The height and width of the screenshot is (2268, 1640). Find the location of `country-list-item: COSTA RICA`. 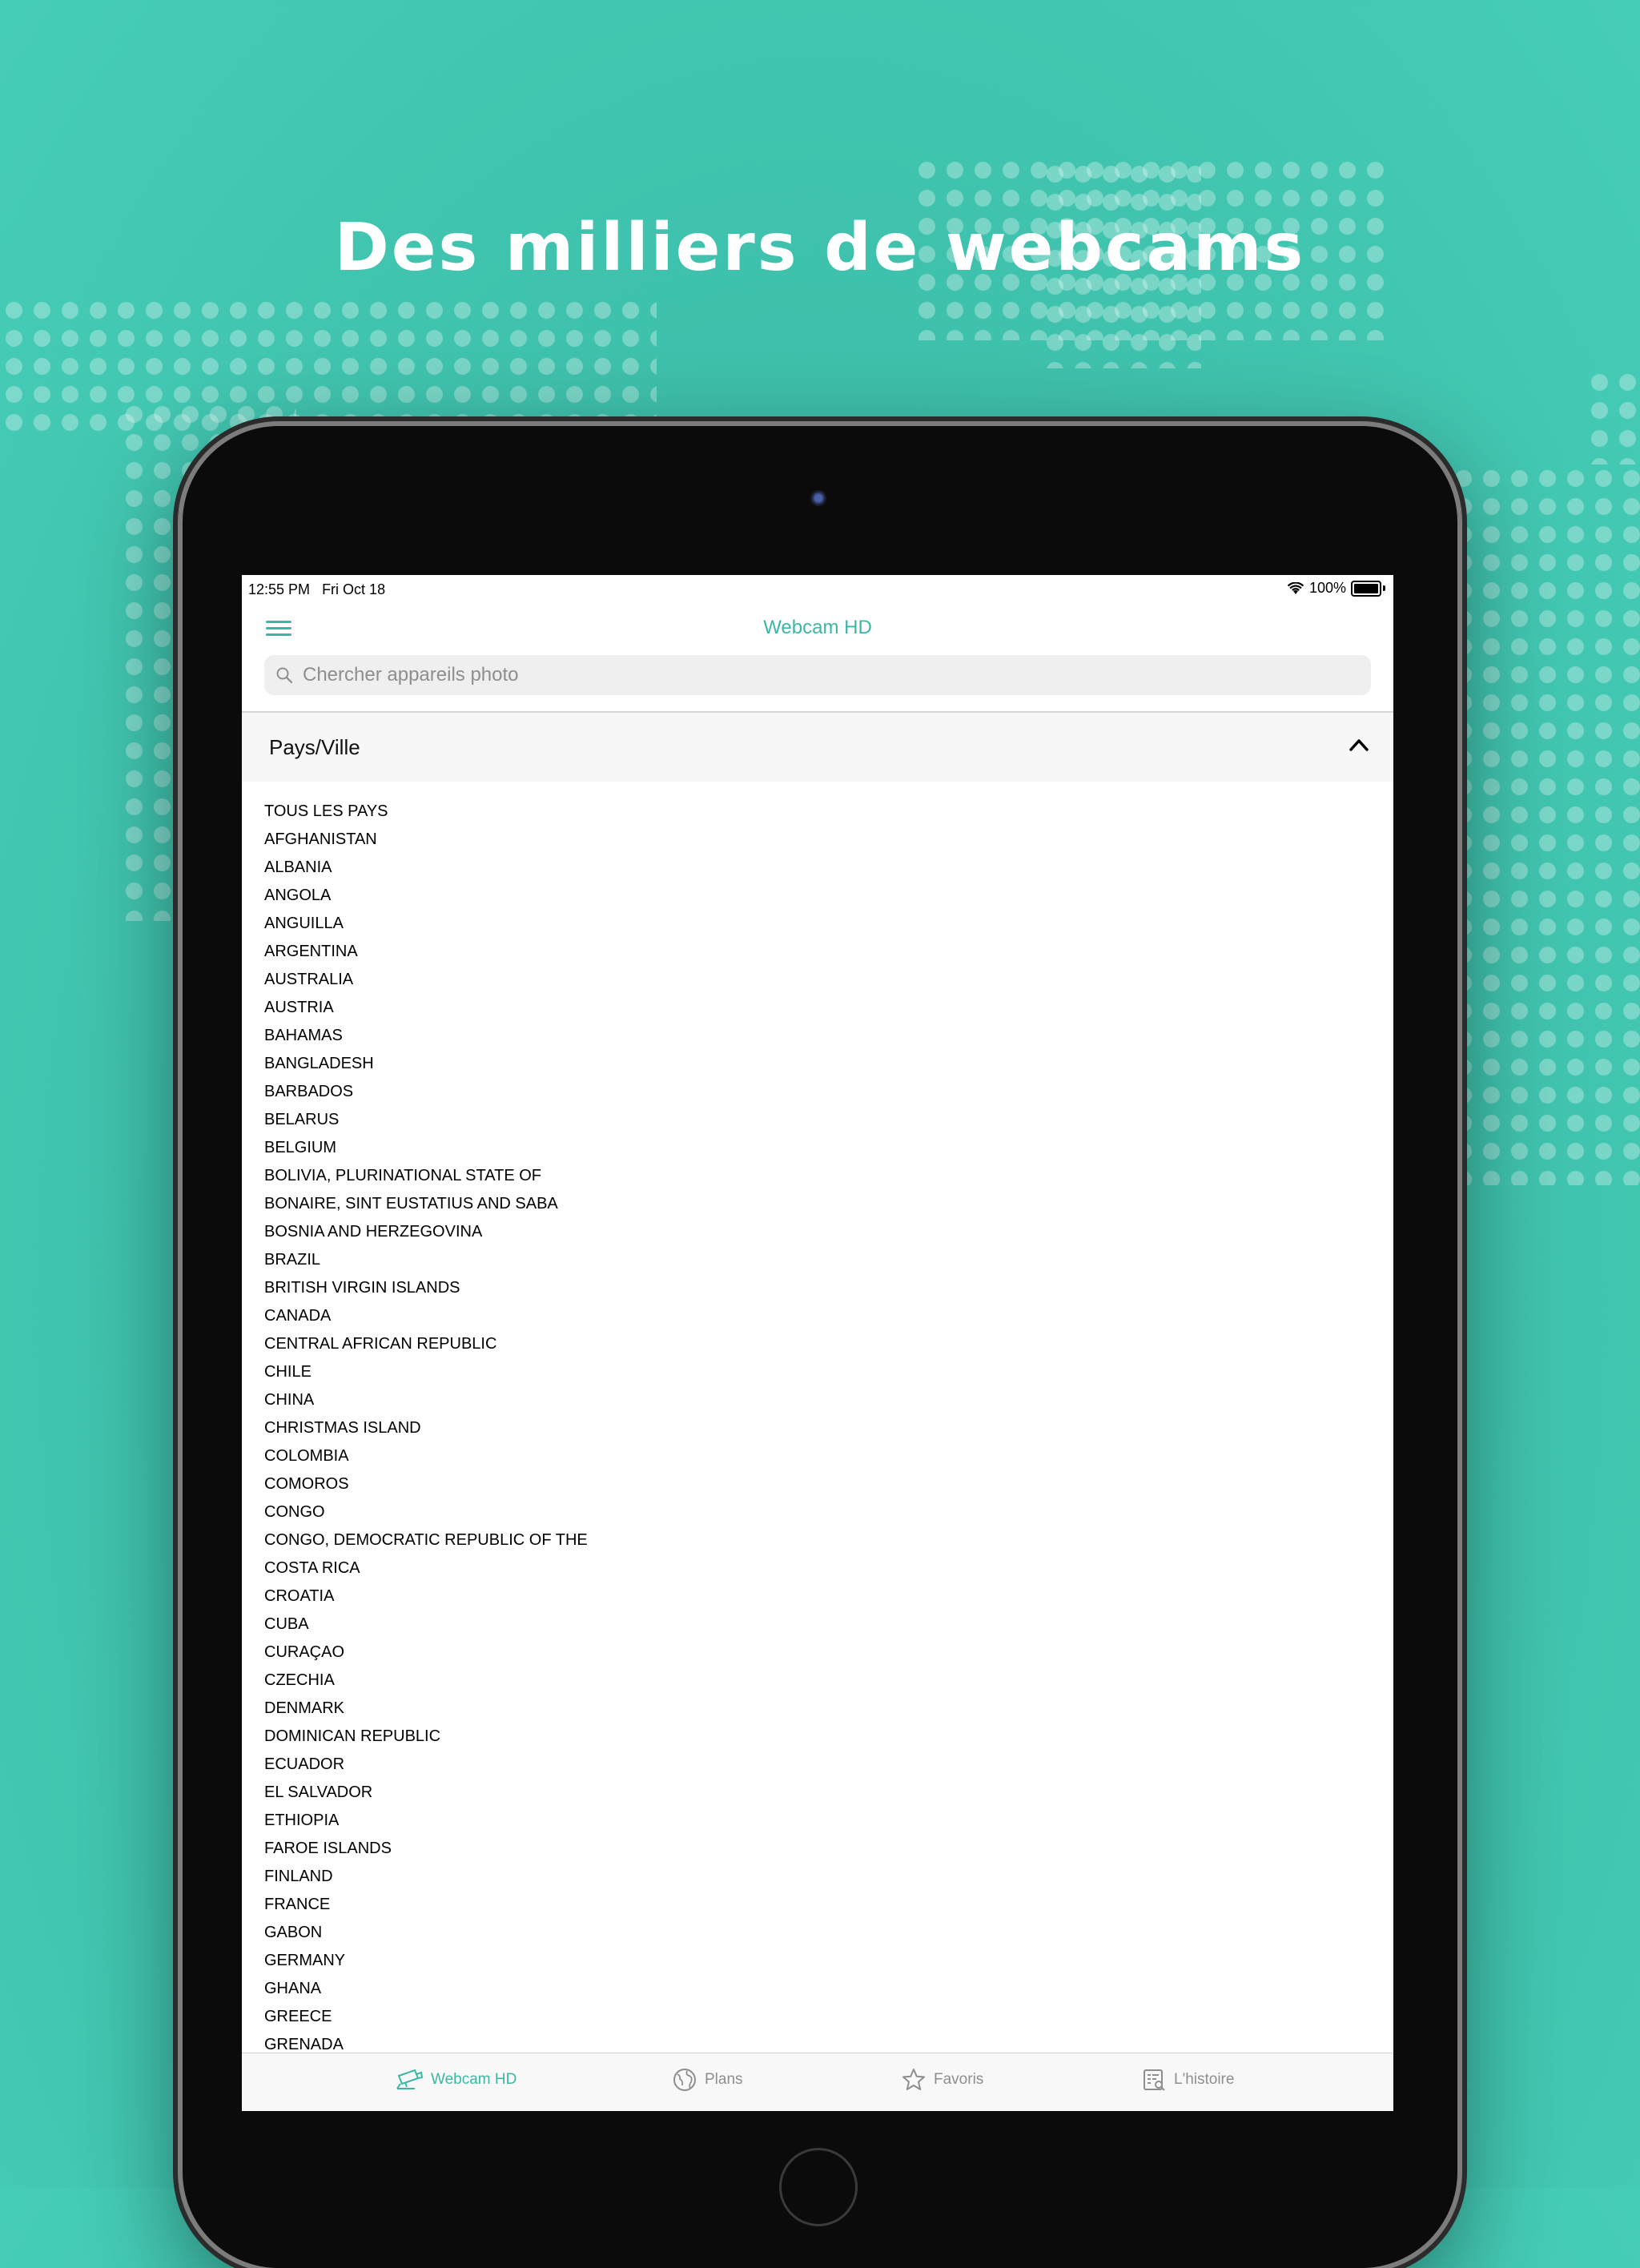

country-list-item: COSTA RICA is located at coordinates (816, 1568).